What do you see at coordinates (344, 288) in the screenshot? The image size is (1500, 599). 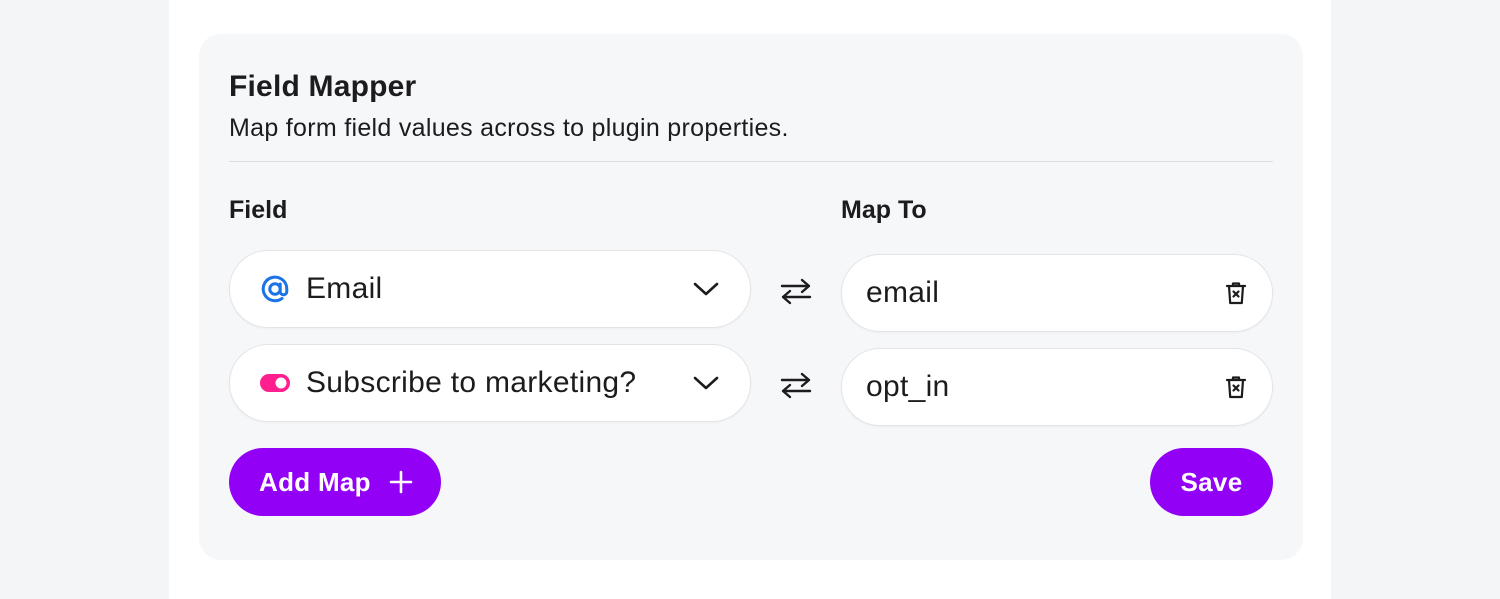 I see `field-select-value: Email` at bounding box center [344, 288].